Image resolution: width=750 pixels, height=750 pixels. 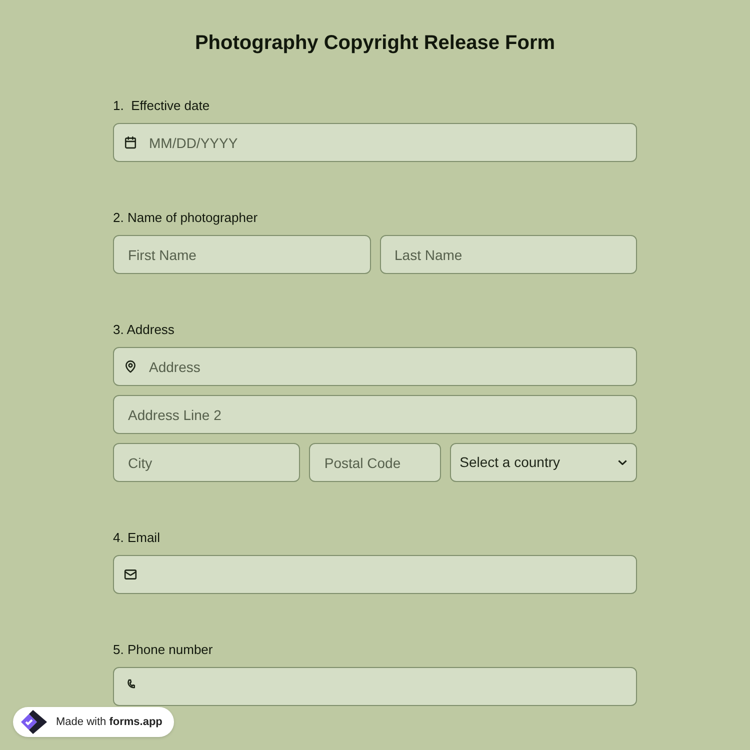 What do you see at coordinates (241, 254) in the screenshot?
I see `text-field: First Name` at bounding box center [241, 254].